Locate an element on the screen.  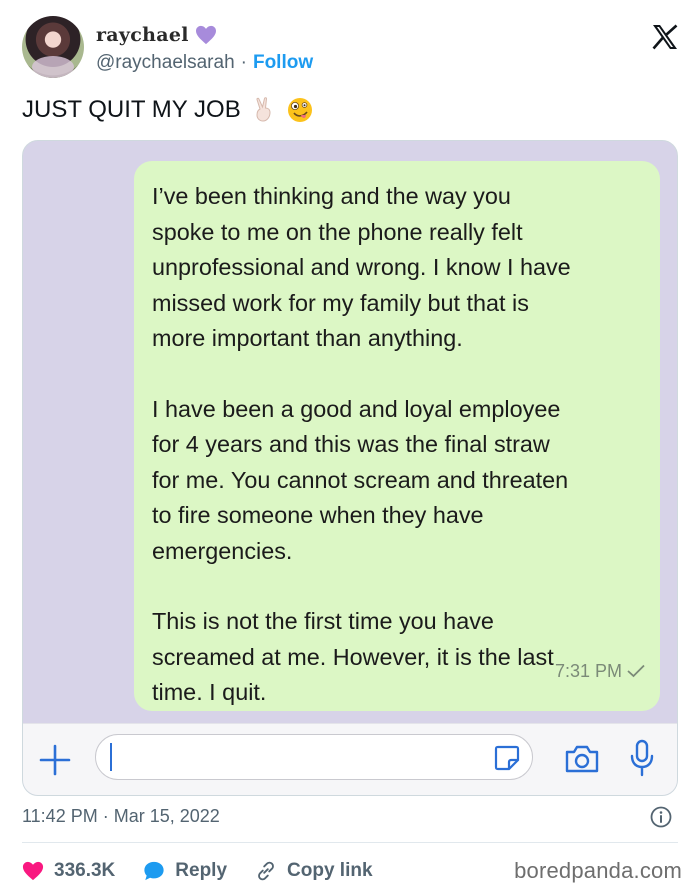
message-input is located at coordinates (314, 757).